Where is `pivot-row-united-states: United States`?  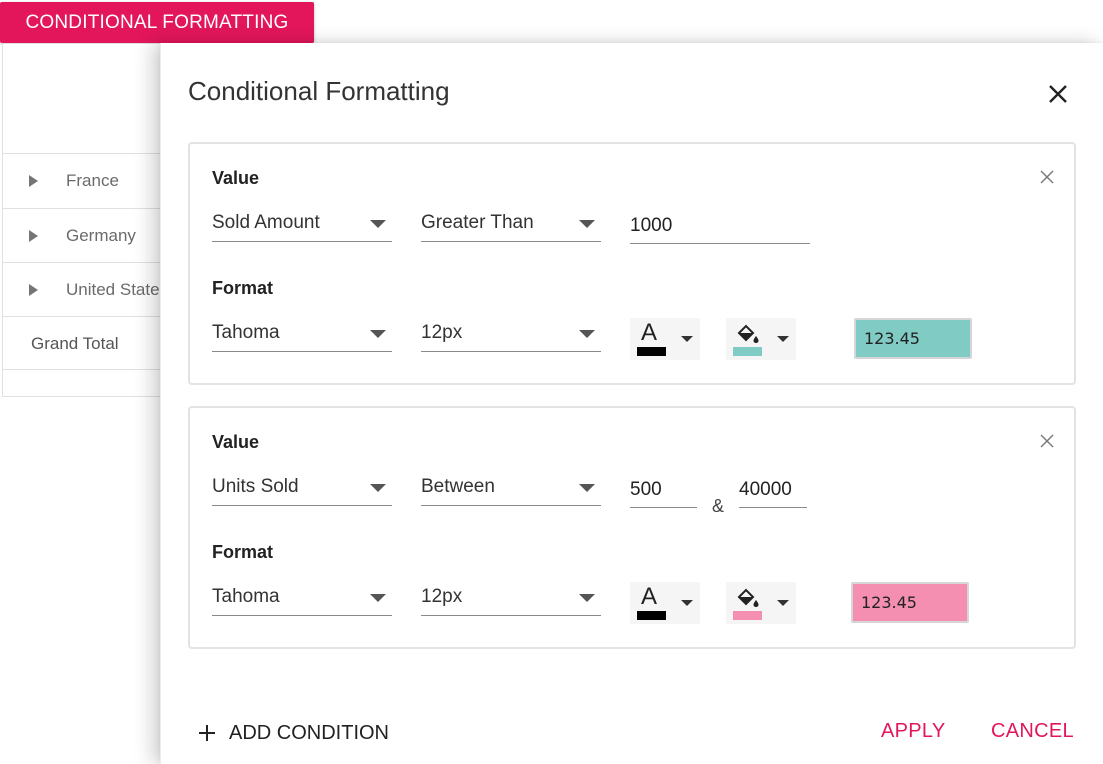
pivot-row-united-states: United States is located at coordinates (87, 289).